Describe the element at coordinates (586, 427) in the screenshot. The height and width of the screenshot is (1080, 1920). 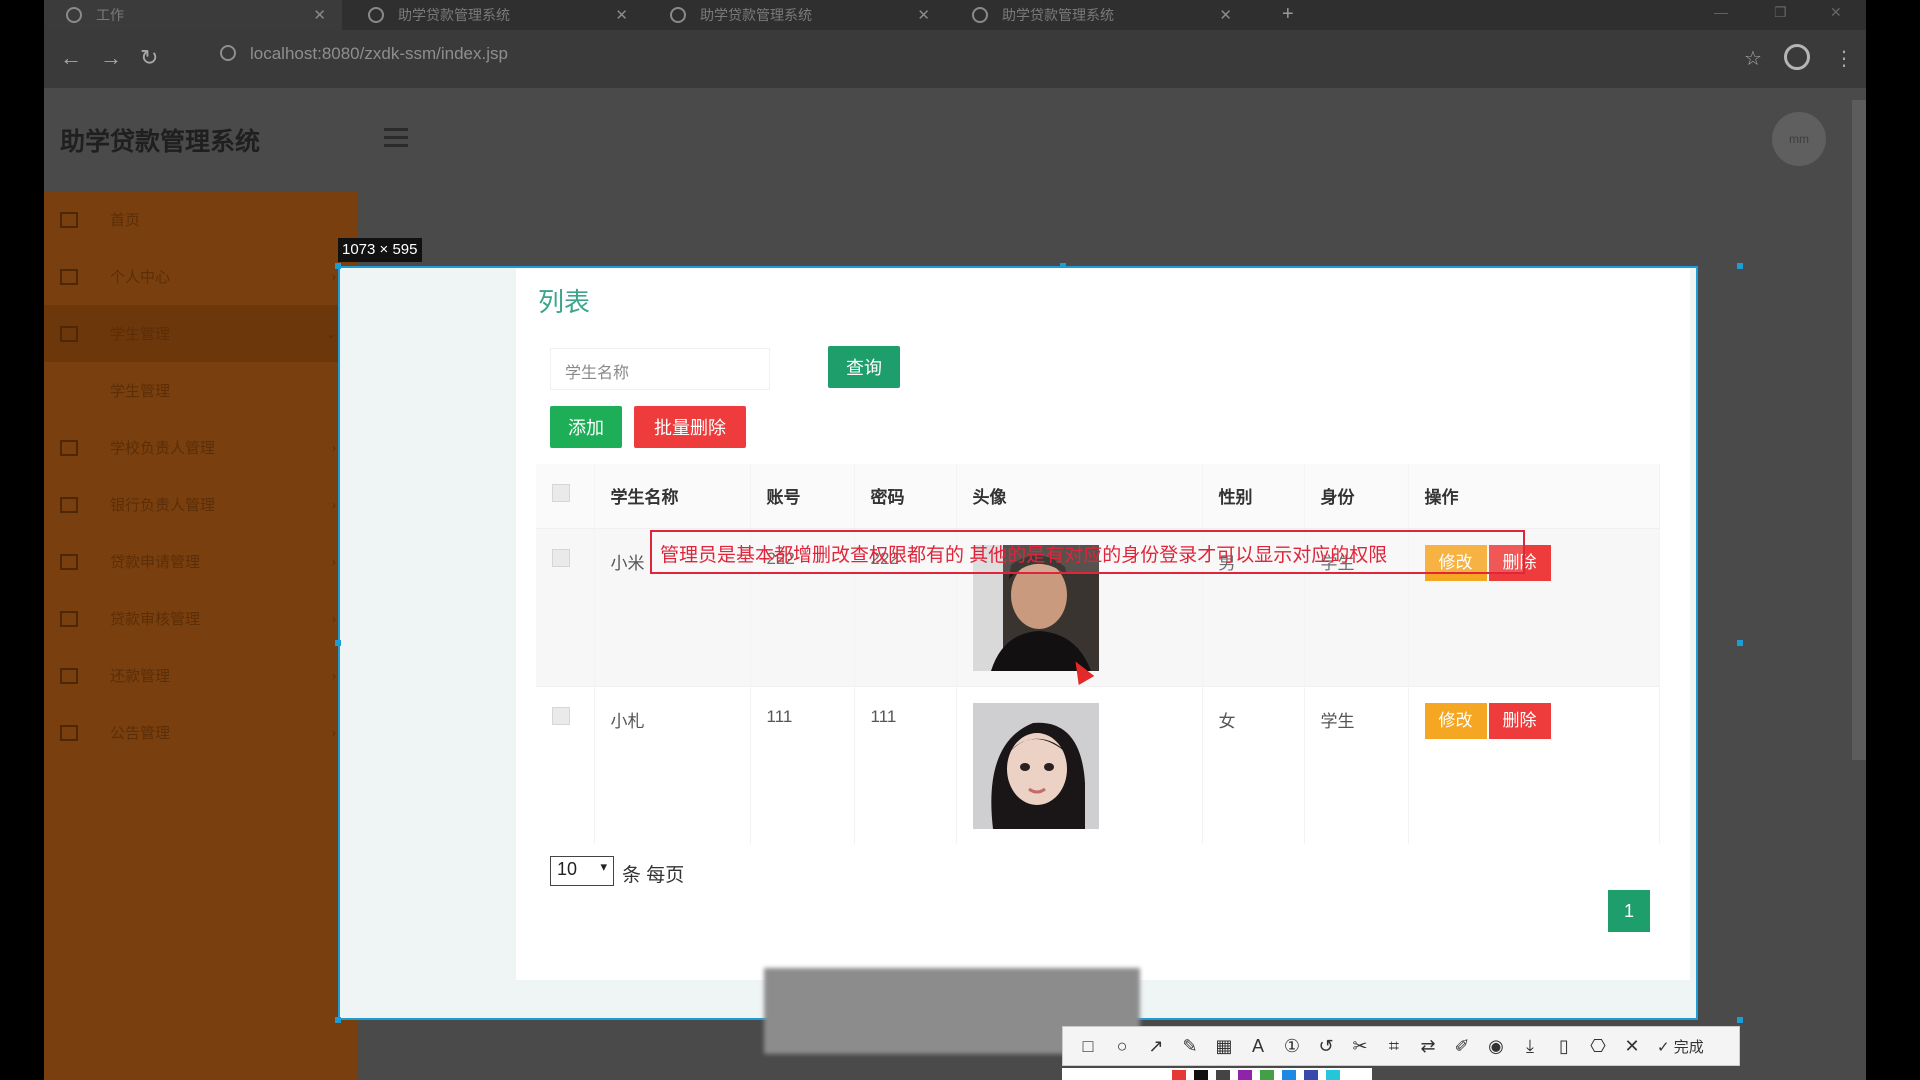
I see `add-button: 添加` at that location.